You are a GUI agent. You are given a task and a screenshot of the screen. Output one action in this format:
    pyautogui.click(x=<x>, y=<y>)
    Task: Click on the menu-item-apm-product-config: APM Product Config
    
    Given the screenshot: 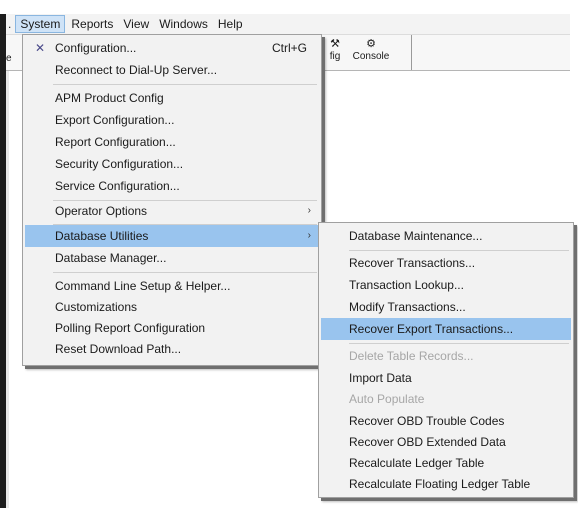 What is the action you would take?
    pyautogui.click(x=172, y=98)
    